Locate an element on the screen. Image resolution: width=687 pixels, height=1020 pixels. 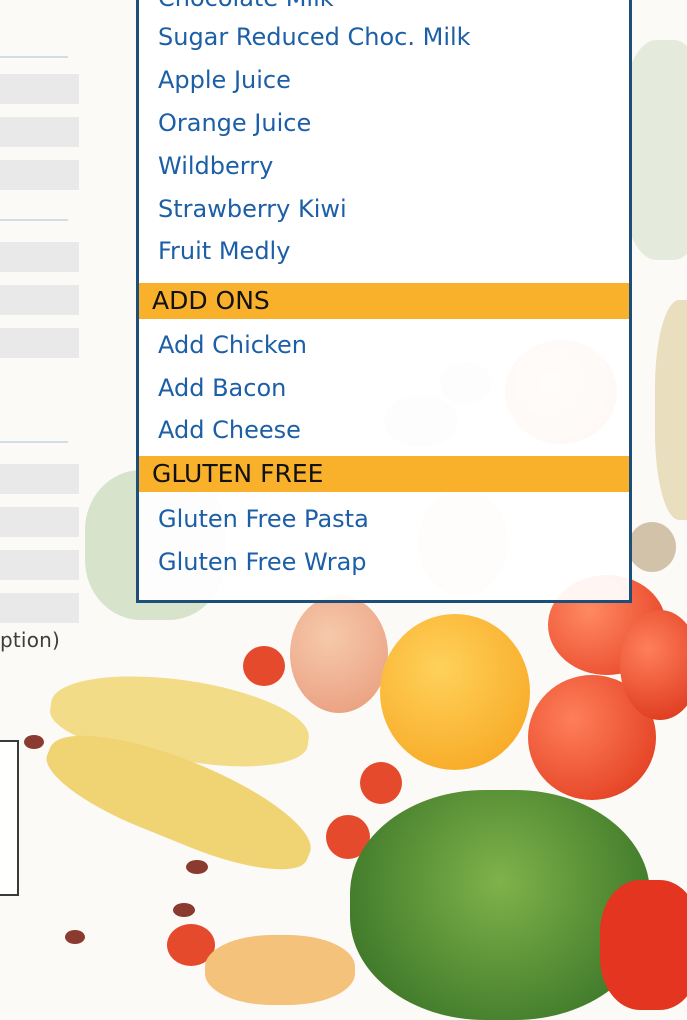
red-pepper-decoration is located at coordinates (643, 945).